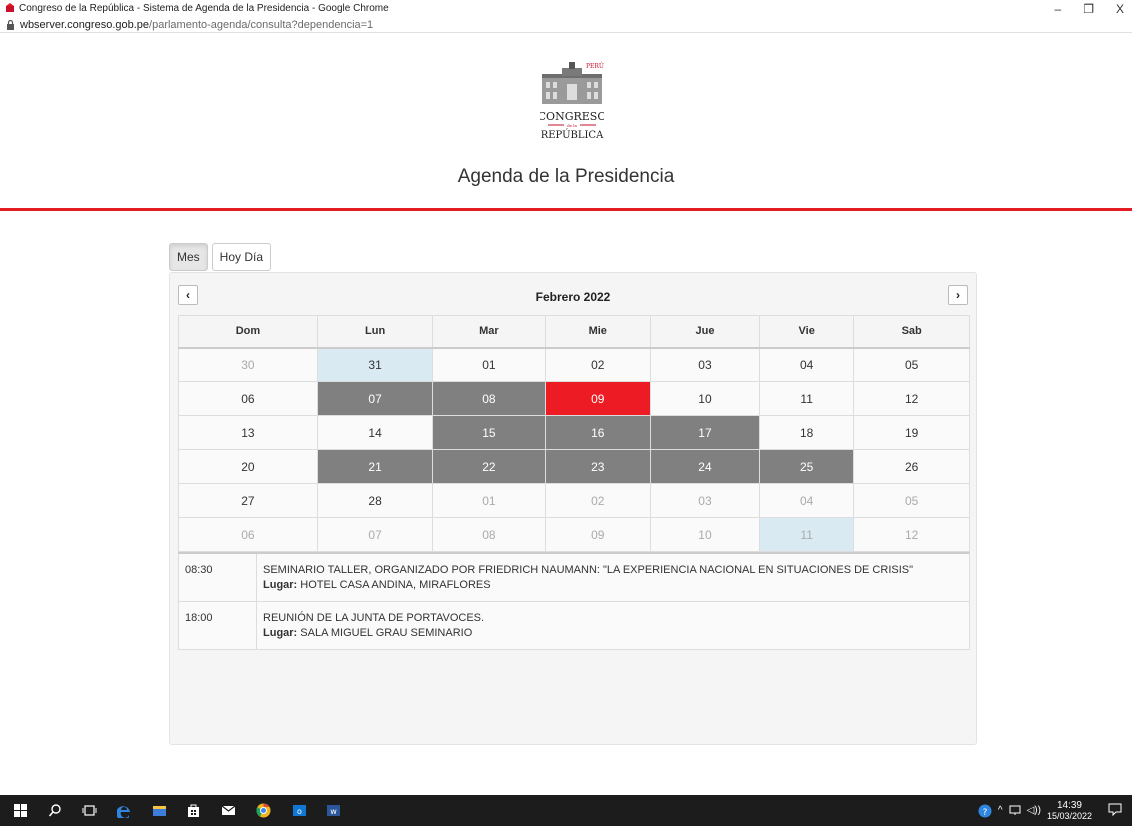 The image size is (1132, 826). I want to click on svg-text: REPÚBLICA, so click(572, 135).